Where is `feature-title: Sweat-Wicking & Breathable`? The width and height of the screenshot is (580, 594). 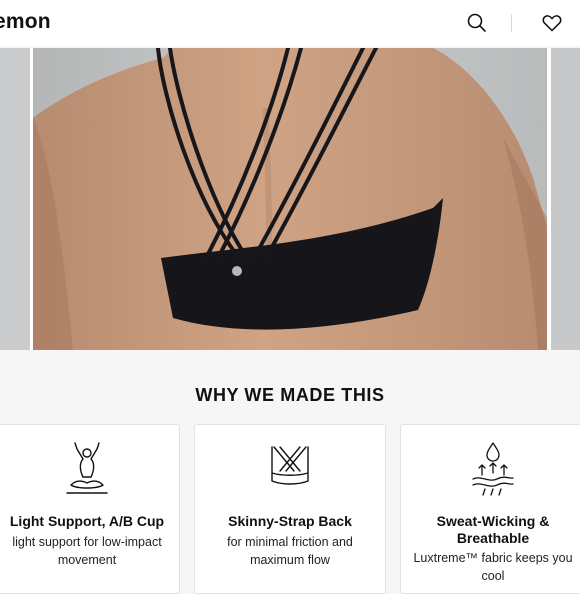 feature-title: Sweat-Wicking & Breathable is located at coordinates (493, 529).